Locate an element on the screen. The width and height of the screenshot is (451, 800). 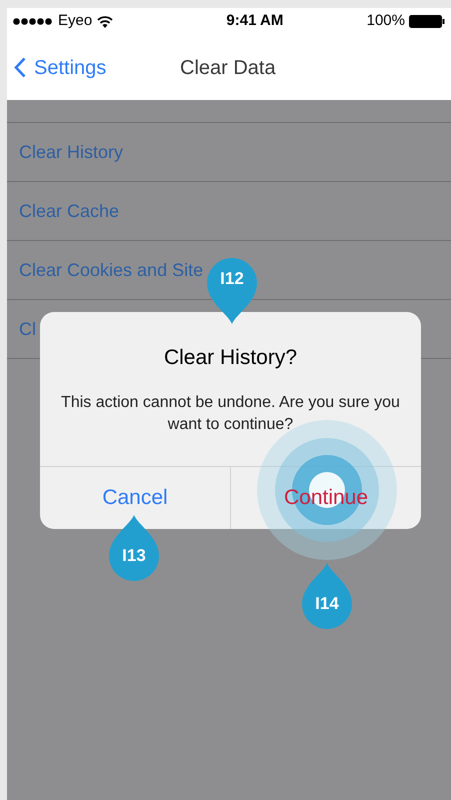
settings-row-label: Clear History is located at coordinates (71, 152).